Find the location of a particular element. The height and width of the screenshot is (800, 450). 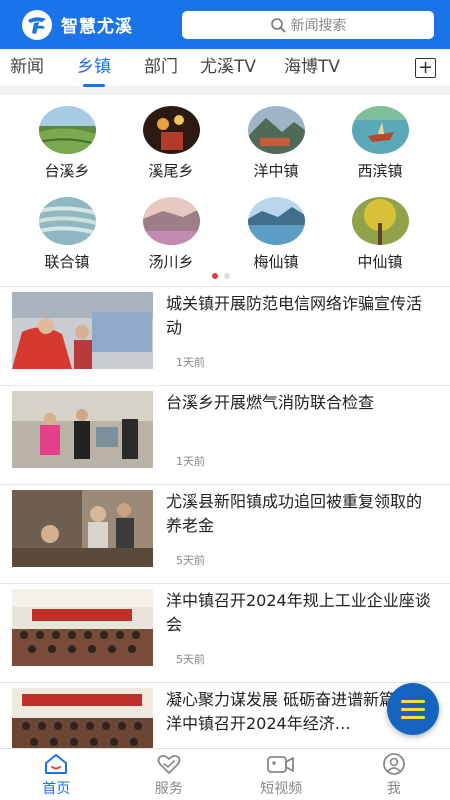

town-name: 台溪乡 is located at coordinates (67, 171).